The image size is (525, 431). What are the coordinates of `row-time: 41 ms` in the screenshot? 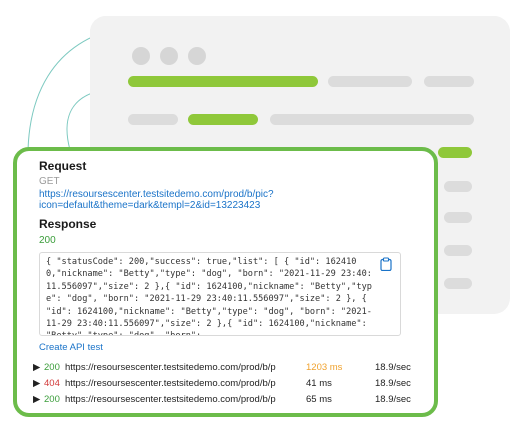 It's located at (319, 383).